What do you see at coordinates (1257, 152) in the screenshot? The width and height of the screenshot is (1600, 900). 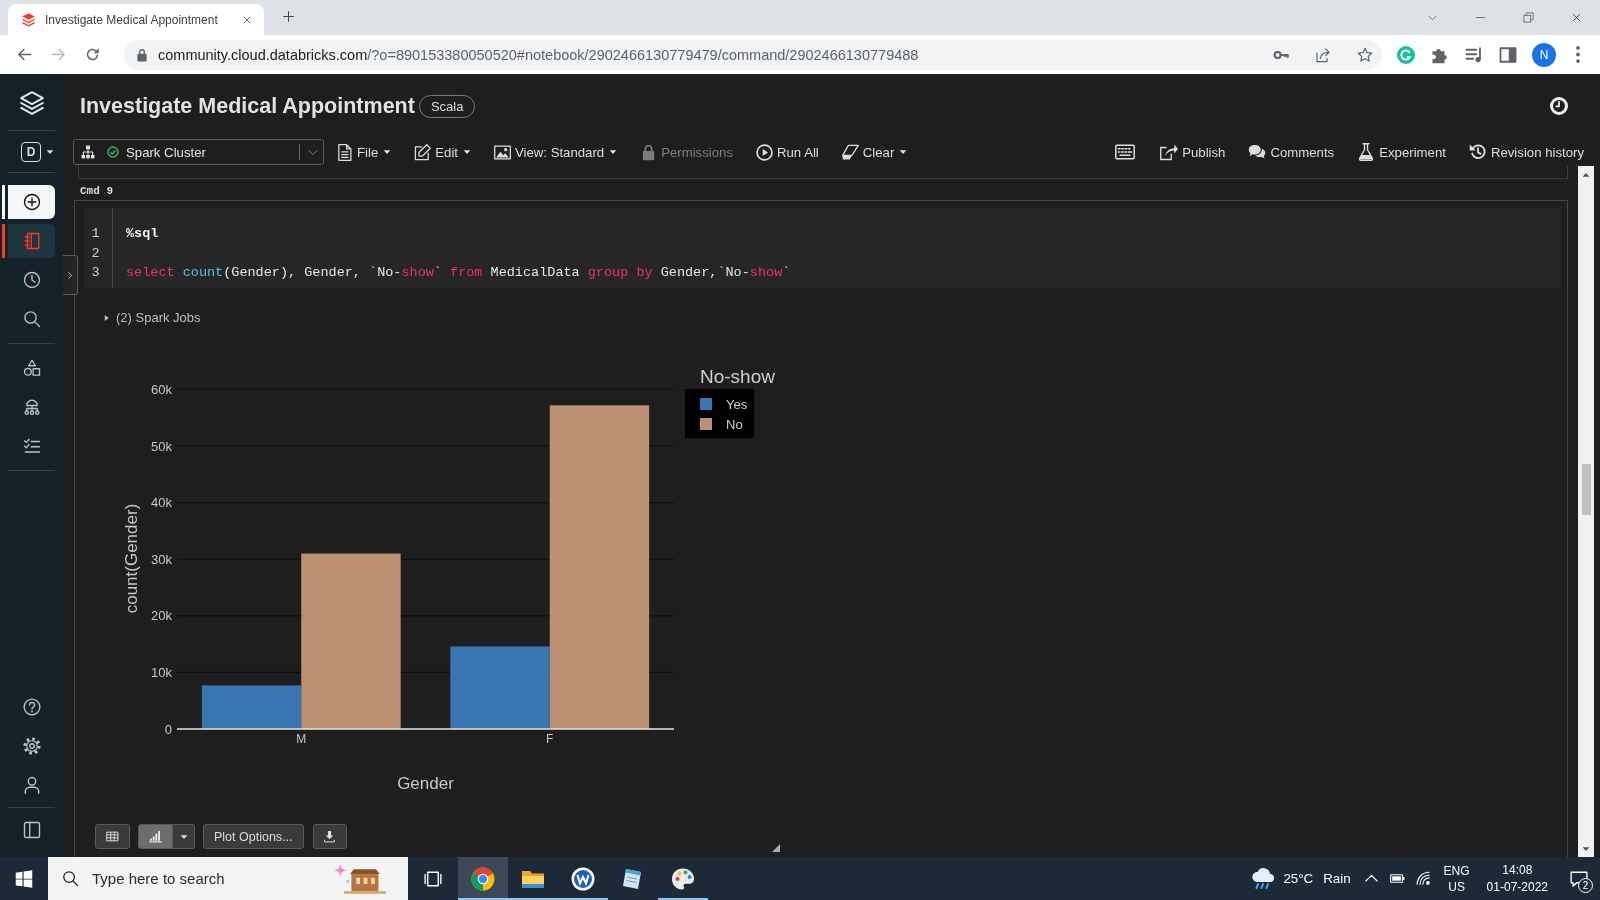 I see `speech-bubbles-icon` at bounding box center [1257, 152].